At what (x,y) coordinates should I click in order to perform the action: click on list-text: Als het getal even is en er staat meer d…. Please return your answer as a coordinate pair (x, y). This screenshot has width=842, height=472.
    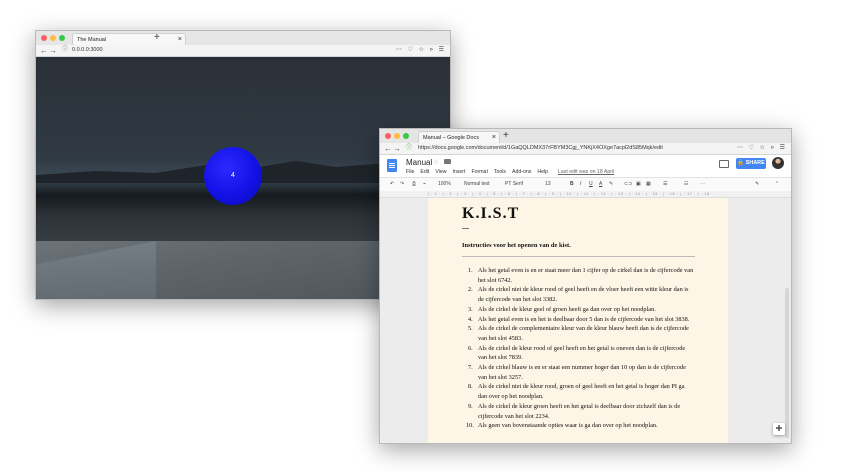
    Looking at the image, I should click on (586, 275).